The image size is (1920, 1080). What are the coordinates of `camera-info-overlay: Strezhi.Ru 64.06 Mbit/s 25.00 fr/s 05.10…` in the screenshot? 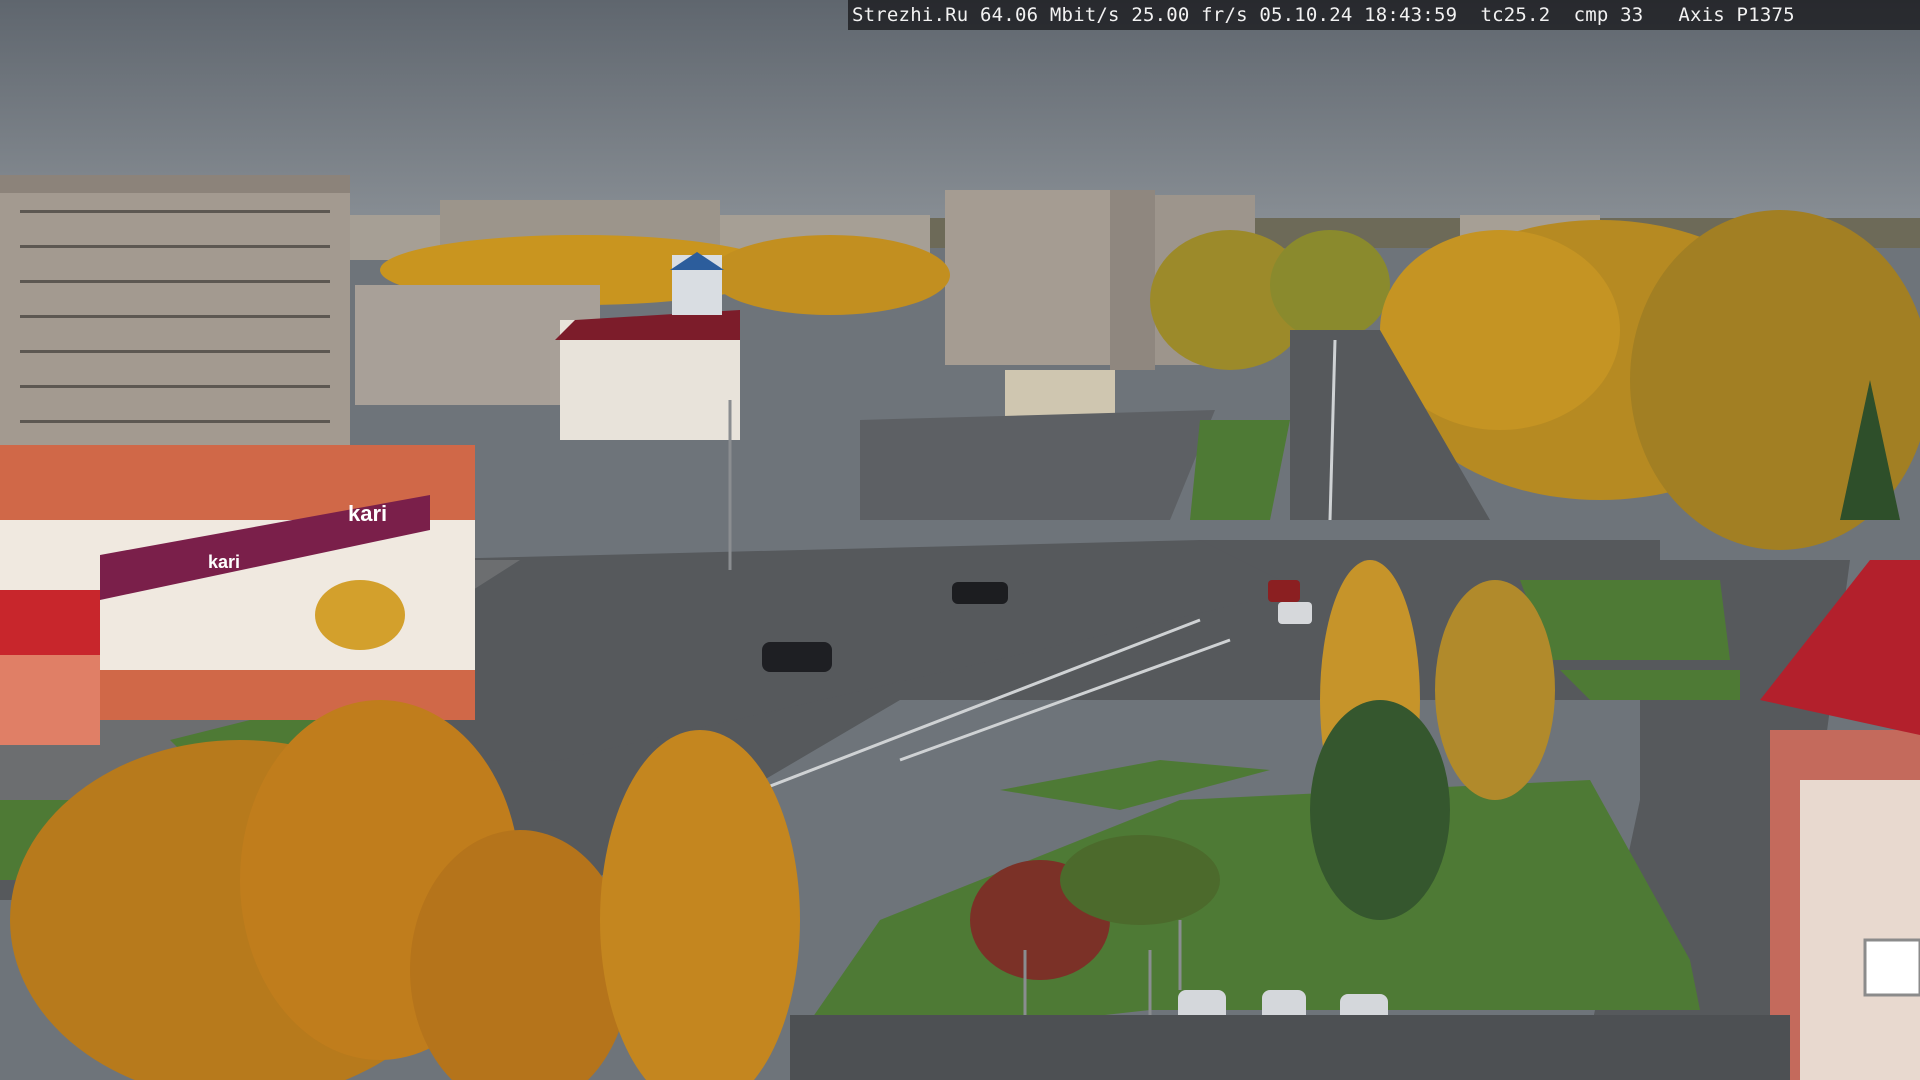 It's located at (1384, 15).